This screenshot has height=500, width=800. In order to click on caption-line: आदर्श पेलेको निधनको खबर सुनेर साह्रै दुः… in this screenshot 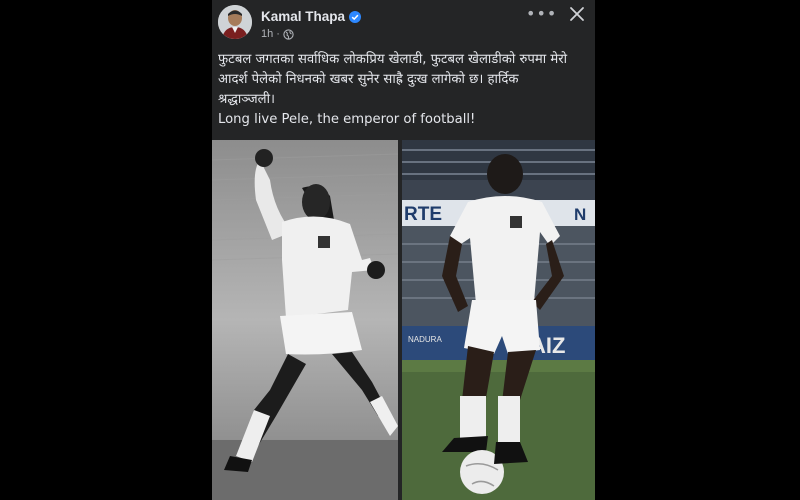, I will do `click(368, 79)`.